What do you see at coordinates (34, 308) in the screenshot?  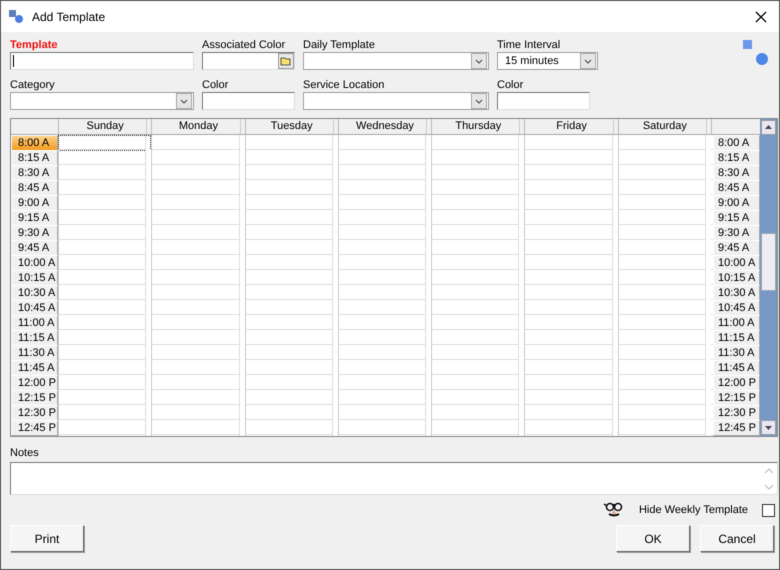 I see `time-label: 10:45 A` at bounding box center [34, 308].